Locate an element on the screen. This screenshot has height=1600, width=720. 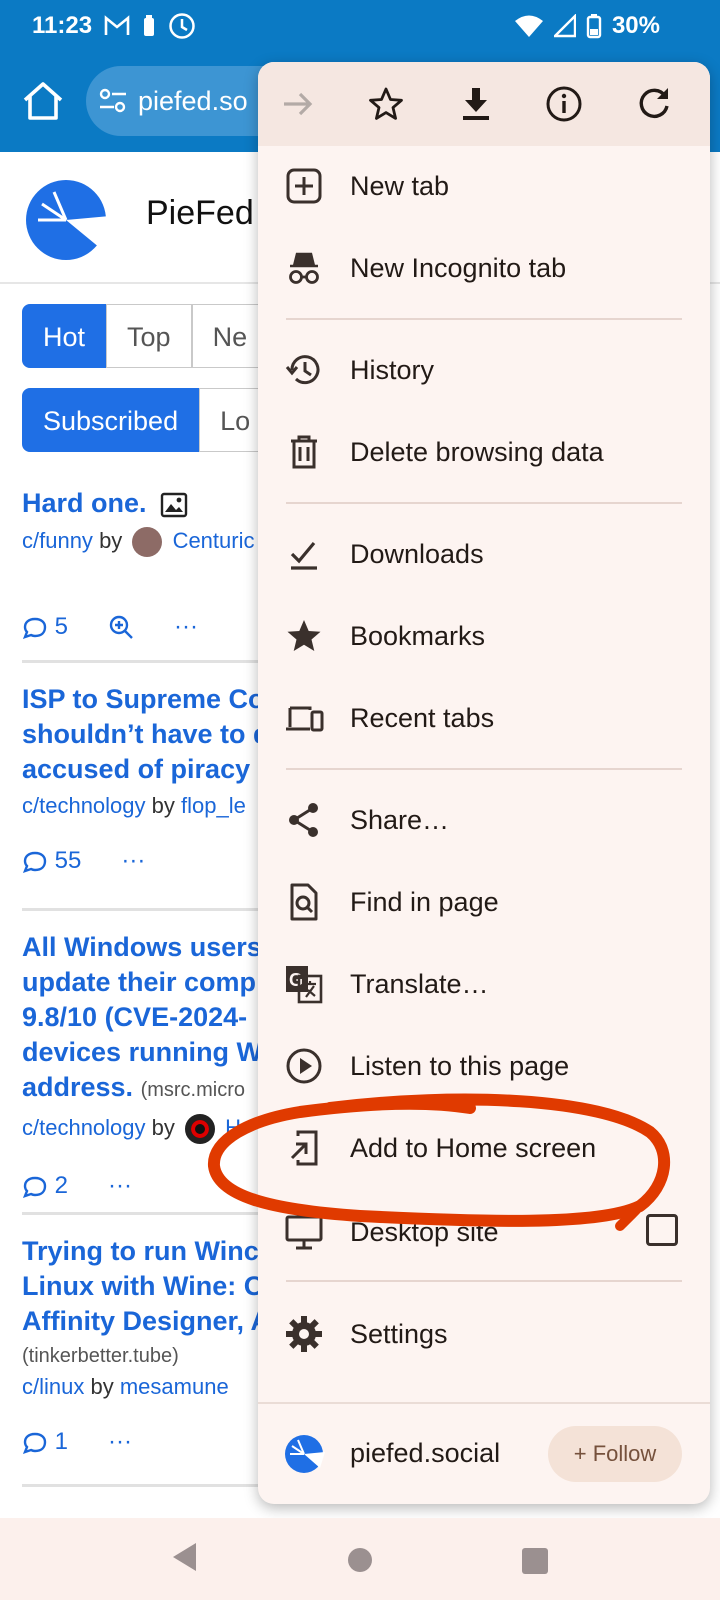
new-tab-icon is located at coordinates (304, 186).